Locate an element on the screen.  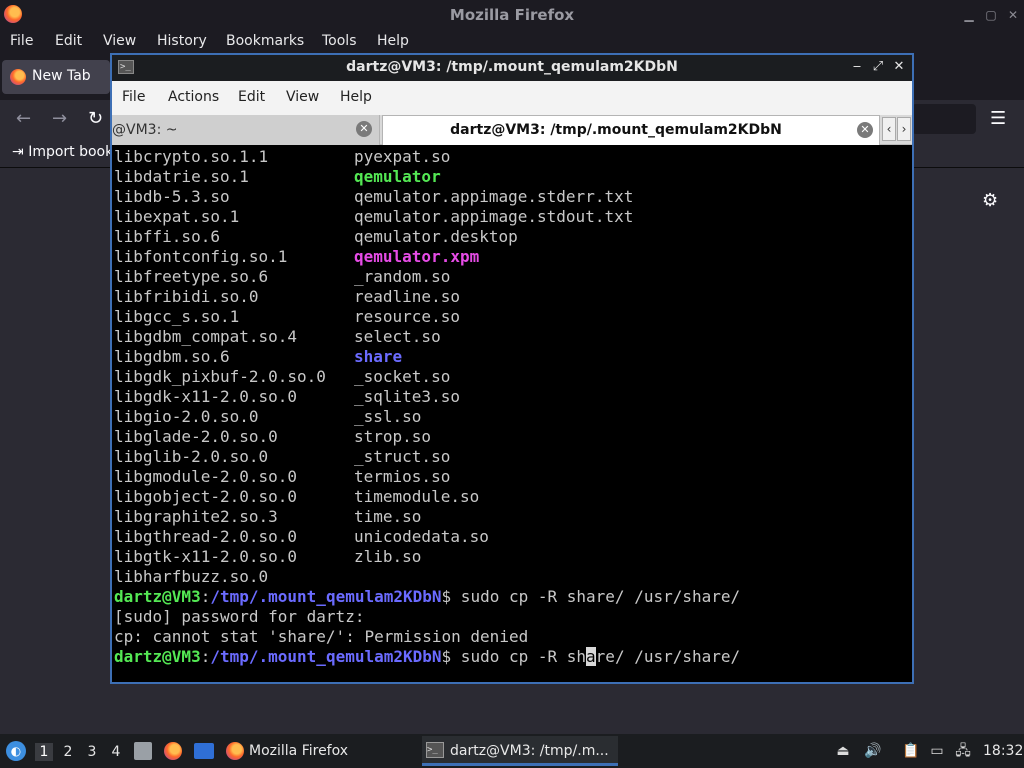
firefox-menu-tools: Tools is located at coordinates (339, 41).